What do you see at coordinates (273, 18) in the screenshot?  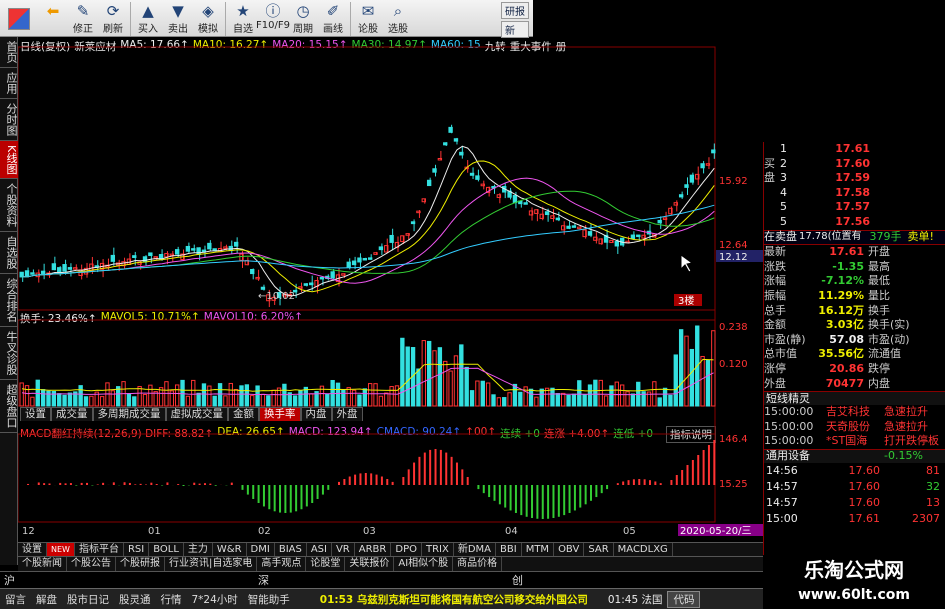 I see `toolbar-button: ⓘ F10/F9` at bounding box center [273, 18].